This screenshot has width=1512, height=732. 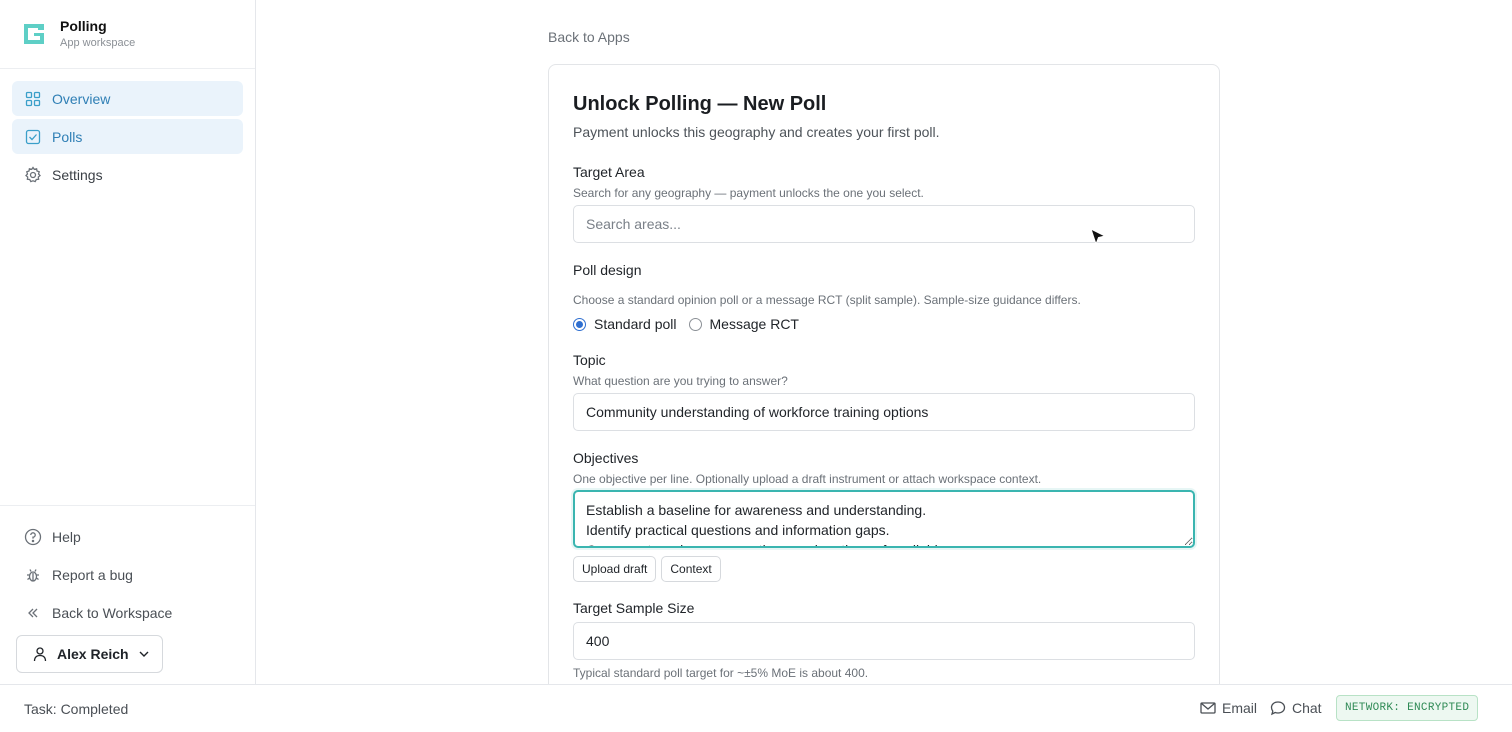 What do you see at coordinates (884, 412) in the screenshot?
I see `topic-input` at bounding box center [884, 412].